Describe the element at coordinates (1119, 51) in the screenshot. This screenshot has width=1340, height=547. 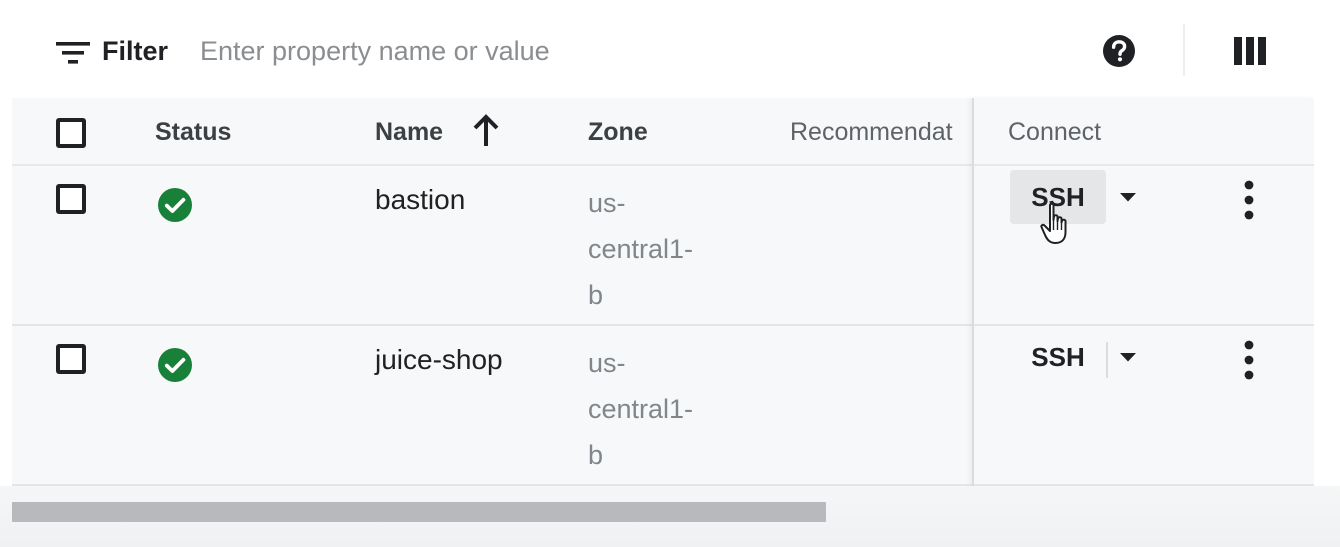
I see `help-icon` at that location.